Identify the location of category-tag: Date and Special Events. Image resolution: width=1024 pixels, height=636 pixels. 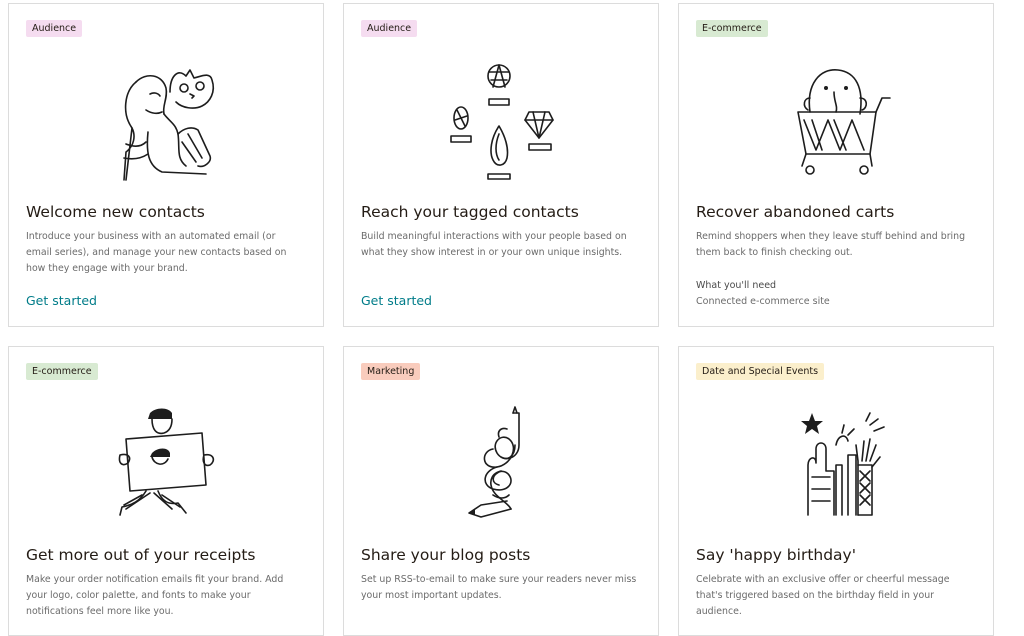
(760, 371).